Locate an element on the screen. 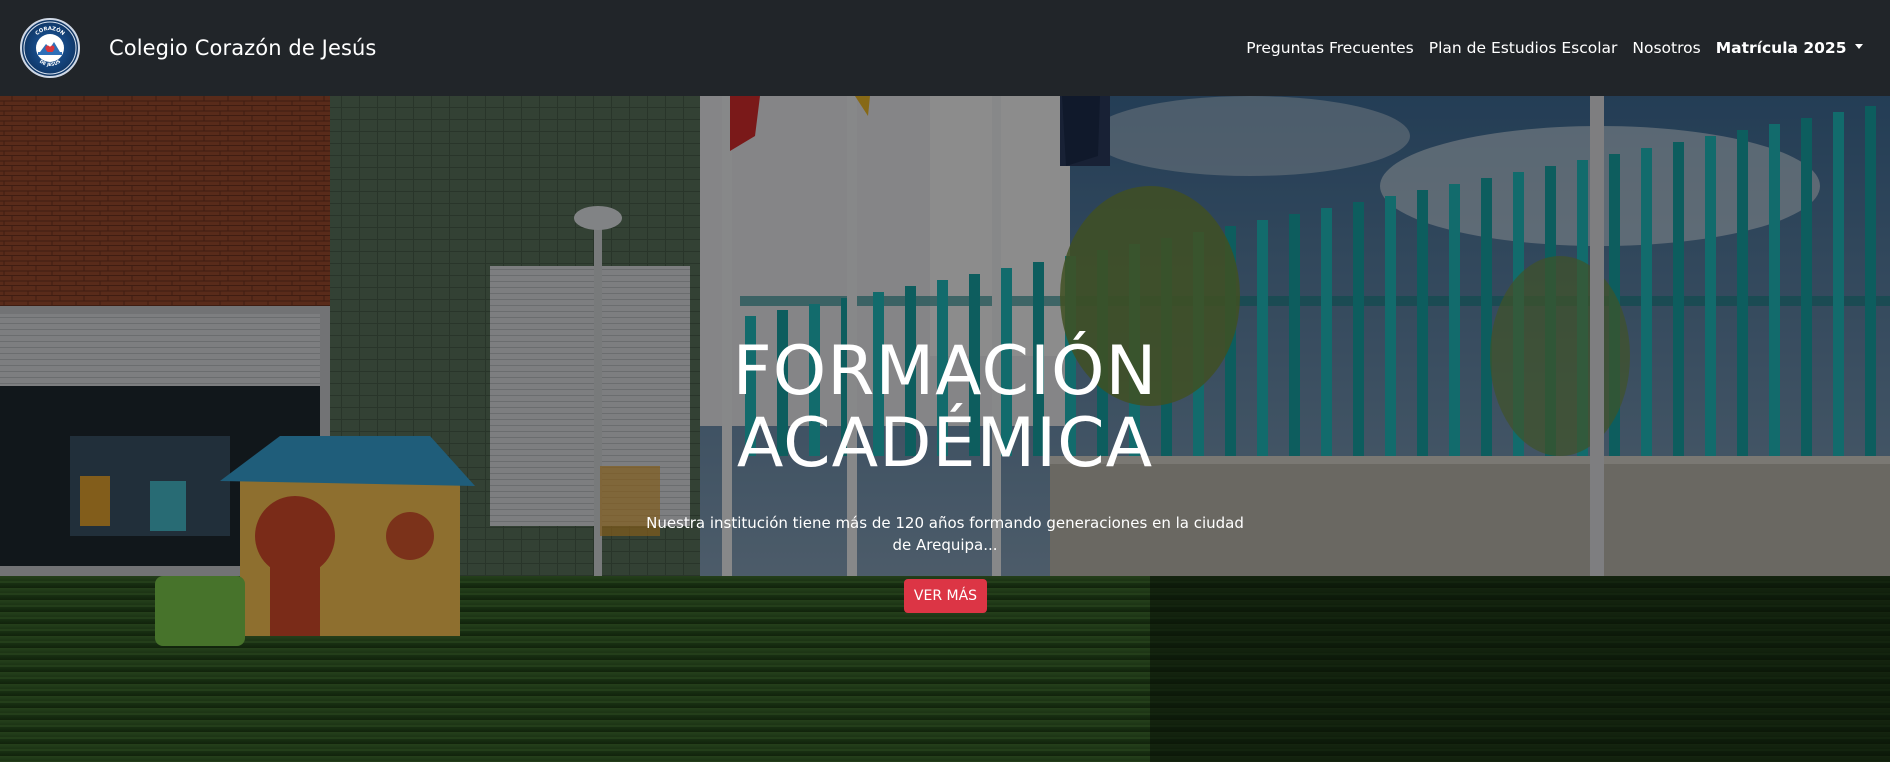 The height and width of the screenshot is (762, 1890). caret-down-icon is located at coordinates (1858, 46).